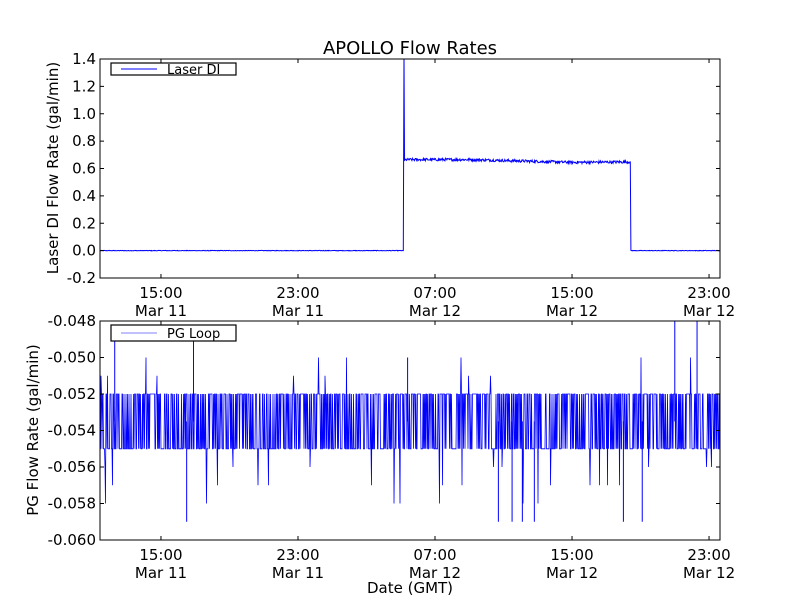 The width and height of the screenshot is (800, 600). Describe the element at coordinates (81, 278) in the screenshot. I see `y-tick-label: -0.2` at that location.